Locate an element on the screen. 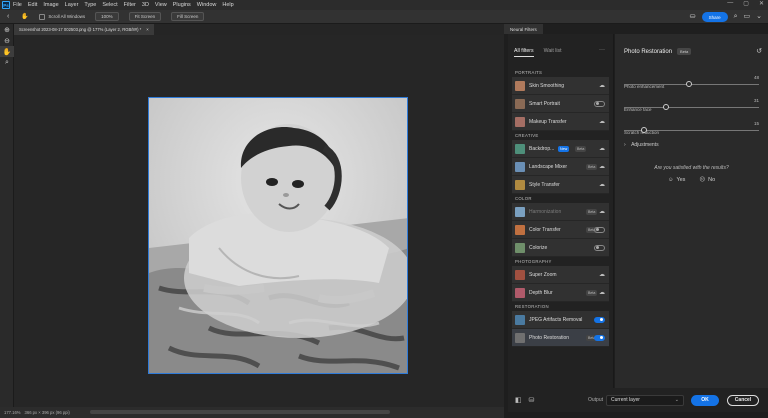 The height and width of the screenshot is (418, 768). filter-item-jpeg-artifacts-removal: JPEG Artifacts Removal is located at coordinates (560, 320).